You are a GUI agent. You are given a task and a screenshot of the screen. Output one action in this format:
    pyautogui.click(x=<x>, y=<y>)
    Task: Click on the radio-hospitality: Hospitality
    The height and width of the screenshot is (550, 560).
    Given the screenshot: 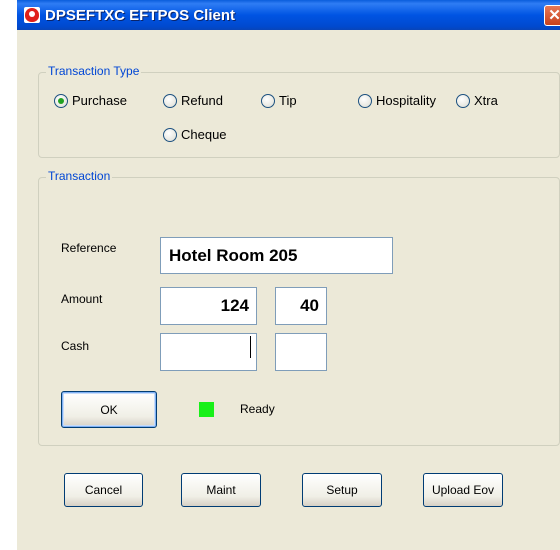 What is the action you would take?
    pyautogui.click(x=397, y=100)
    